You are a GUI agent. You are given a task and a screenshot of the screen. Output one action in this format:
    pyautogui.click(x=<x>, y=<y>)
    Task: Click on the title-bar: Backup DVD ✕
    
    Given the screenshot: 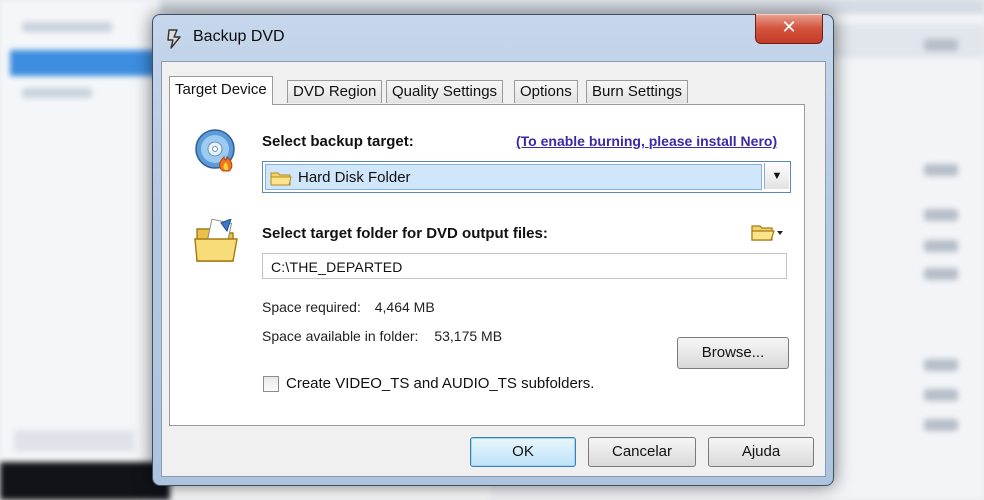 What is the action you would take?
    pyautogui.click(x=493, y=36)
    